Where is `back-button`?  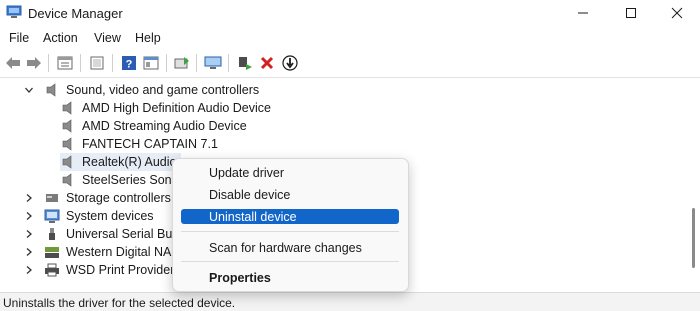 back-button is located at coordinates (13, 63).